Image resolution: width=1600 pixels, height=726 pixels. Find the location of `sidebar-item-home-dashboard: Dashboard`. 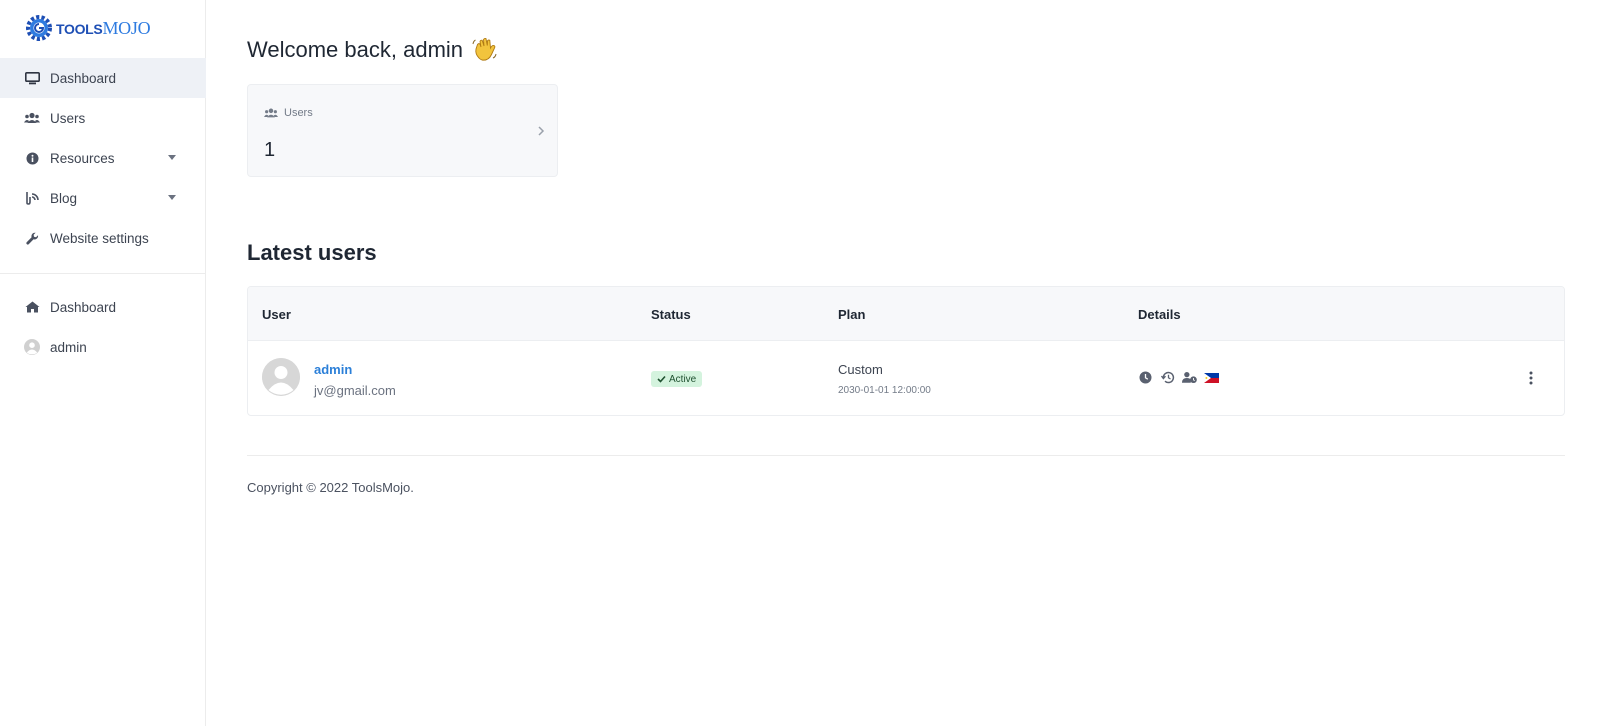

sidebar-item-home-dashboard: Dashboard is located at coordinates (103, 307).